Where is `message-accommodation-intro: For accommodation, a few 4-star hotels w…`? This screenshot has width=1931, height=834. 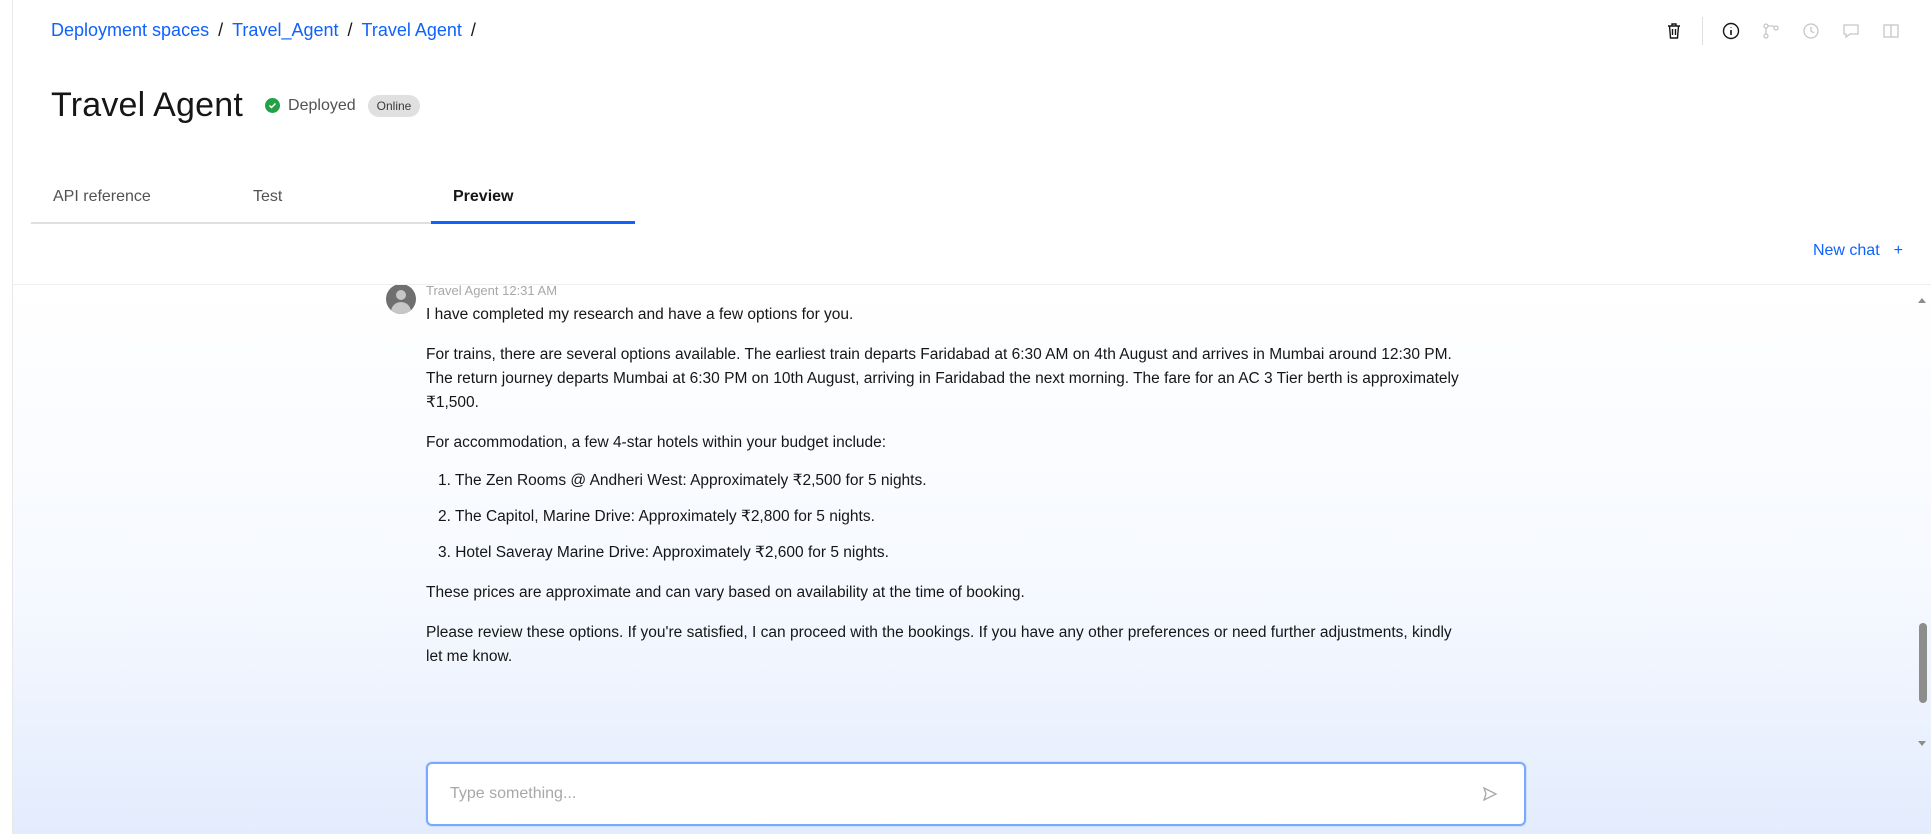 message-accommodation-intro: For accommodation, a few 4-star hotels w… is located at coordinates (656, 442).